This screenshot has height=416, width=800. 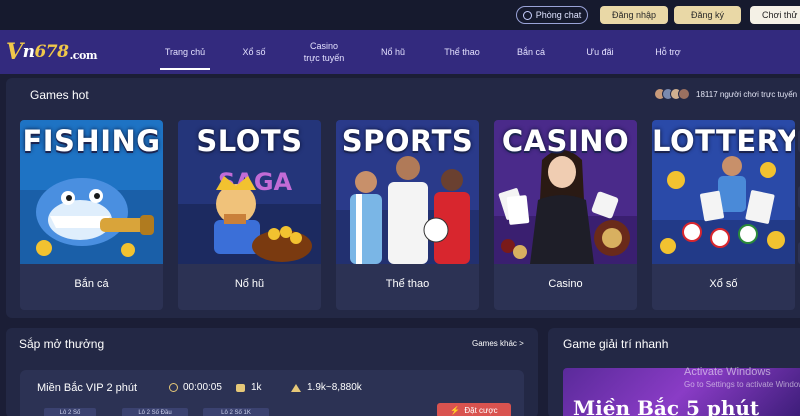 What do you see at coordinates (565, 141) in the screenshot?
I see `card-title: CASINO` at bounding box center [565, 141].